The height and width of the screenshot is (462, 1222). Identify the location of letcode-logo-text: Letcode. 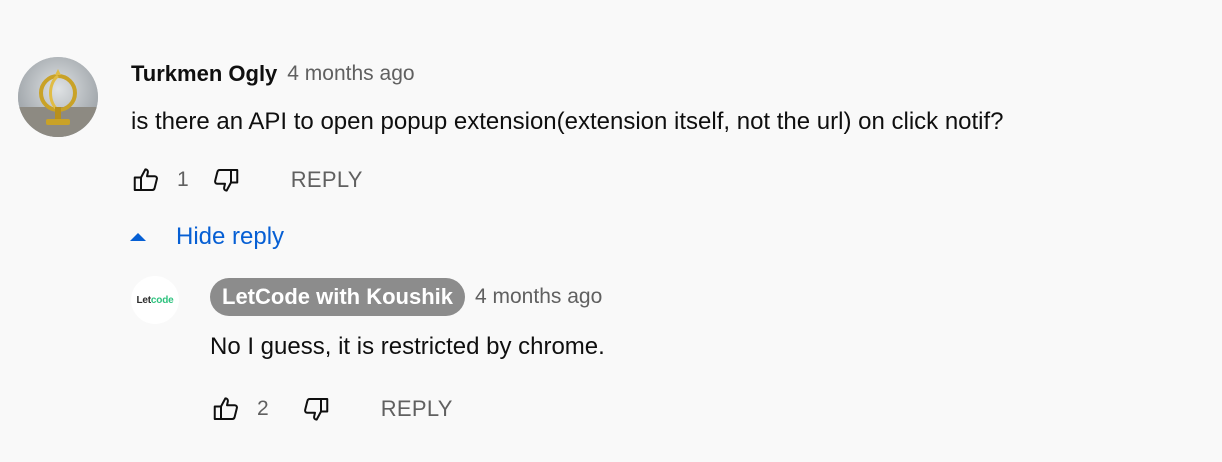
(155, 300).